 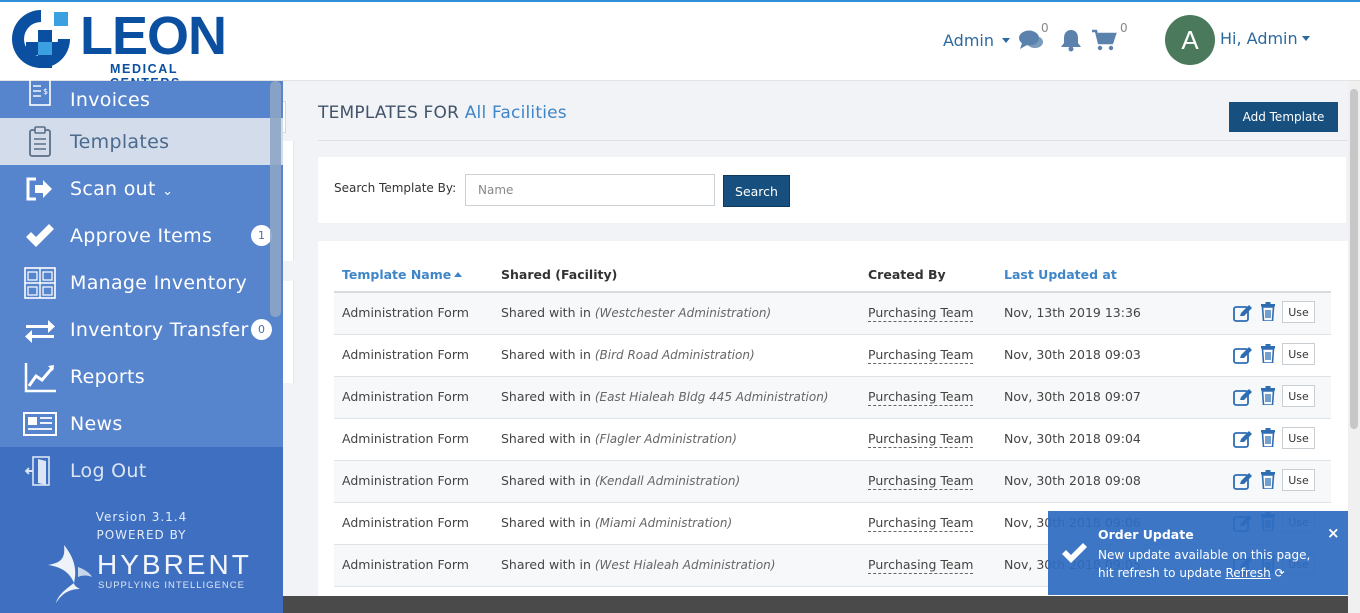 What do you see at coordinates (1060, 274) in the screenshot?
I see `column-header-last-updated: Last Updated at` at bounding box center [1060, 274].